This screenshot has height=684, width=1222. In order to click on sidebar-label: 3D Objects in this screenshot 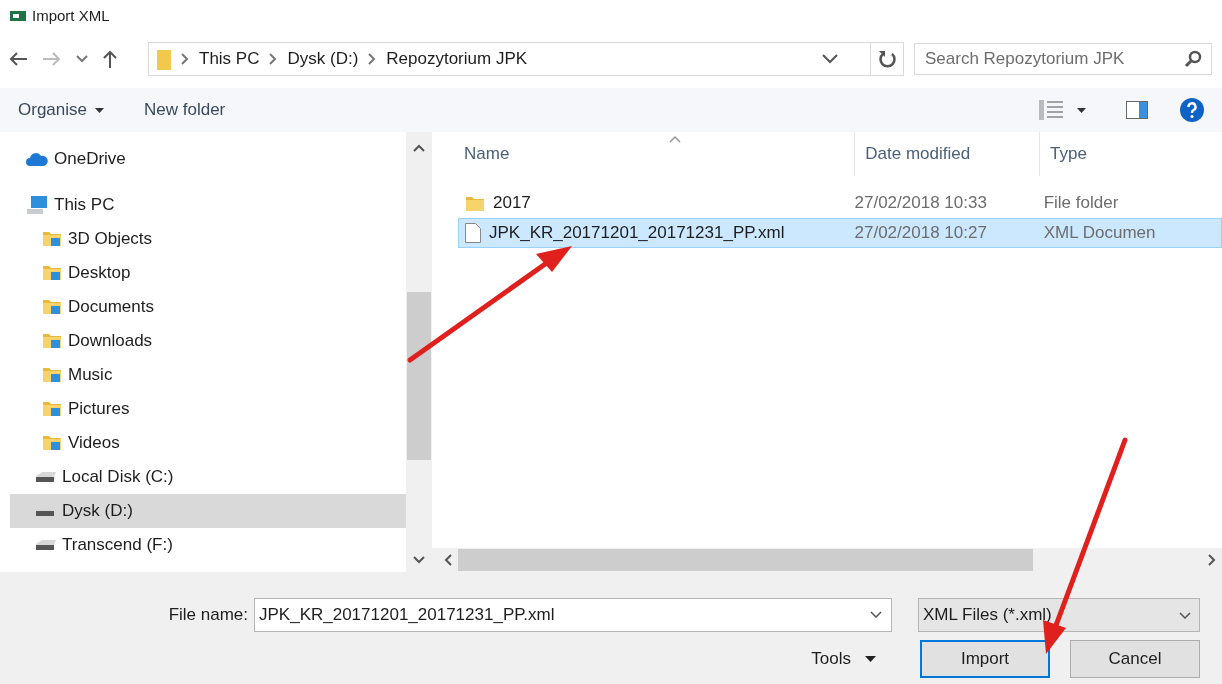, I will do `click(110, 239)`.